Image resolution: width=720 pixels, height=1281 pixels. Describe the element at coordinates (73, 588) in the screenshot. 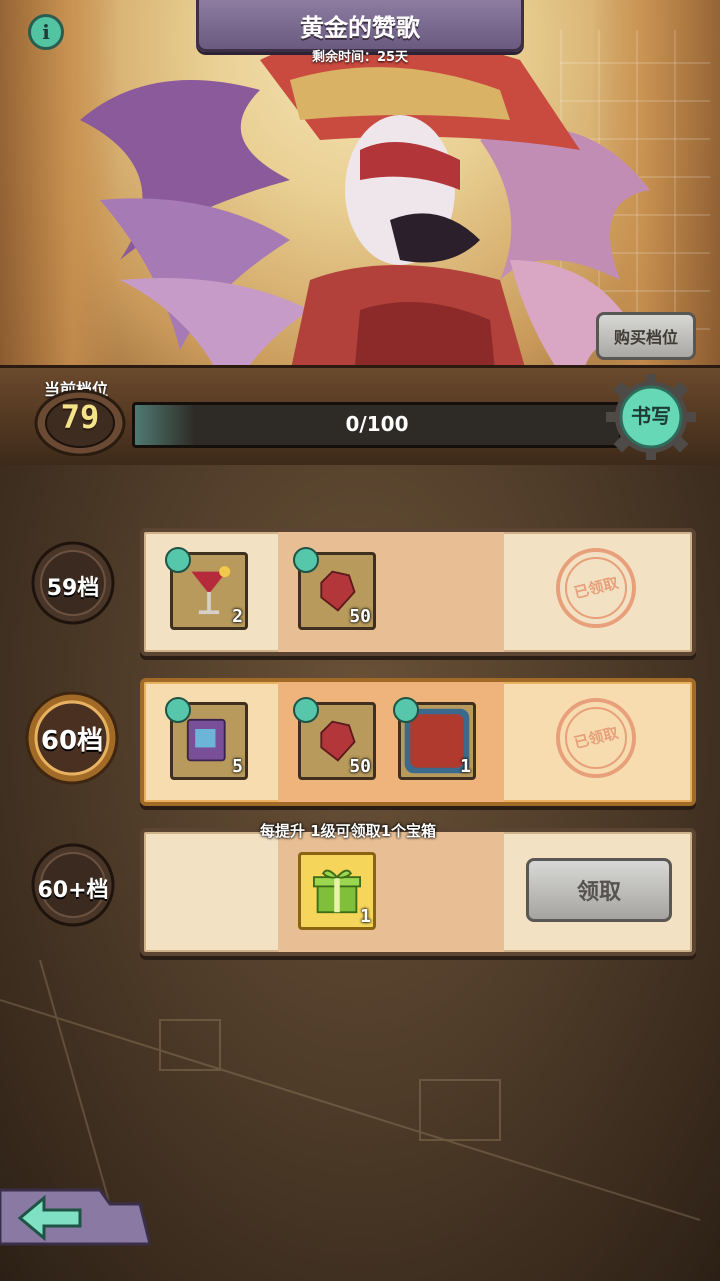

I see `tier-label: 59档` at that location.